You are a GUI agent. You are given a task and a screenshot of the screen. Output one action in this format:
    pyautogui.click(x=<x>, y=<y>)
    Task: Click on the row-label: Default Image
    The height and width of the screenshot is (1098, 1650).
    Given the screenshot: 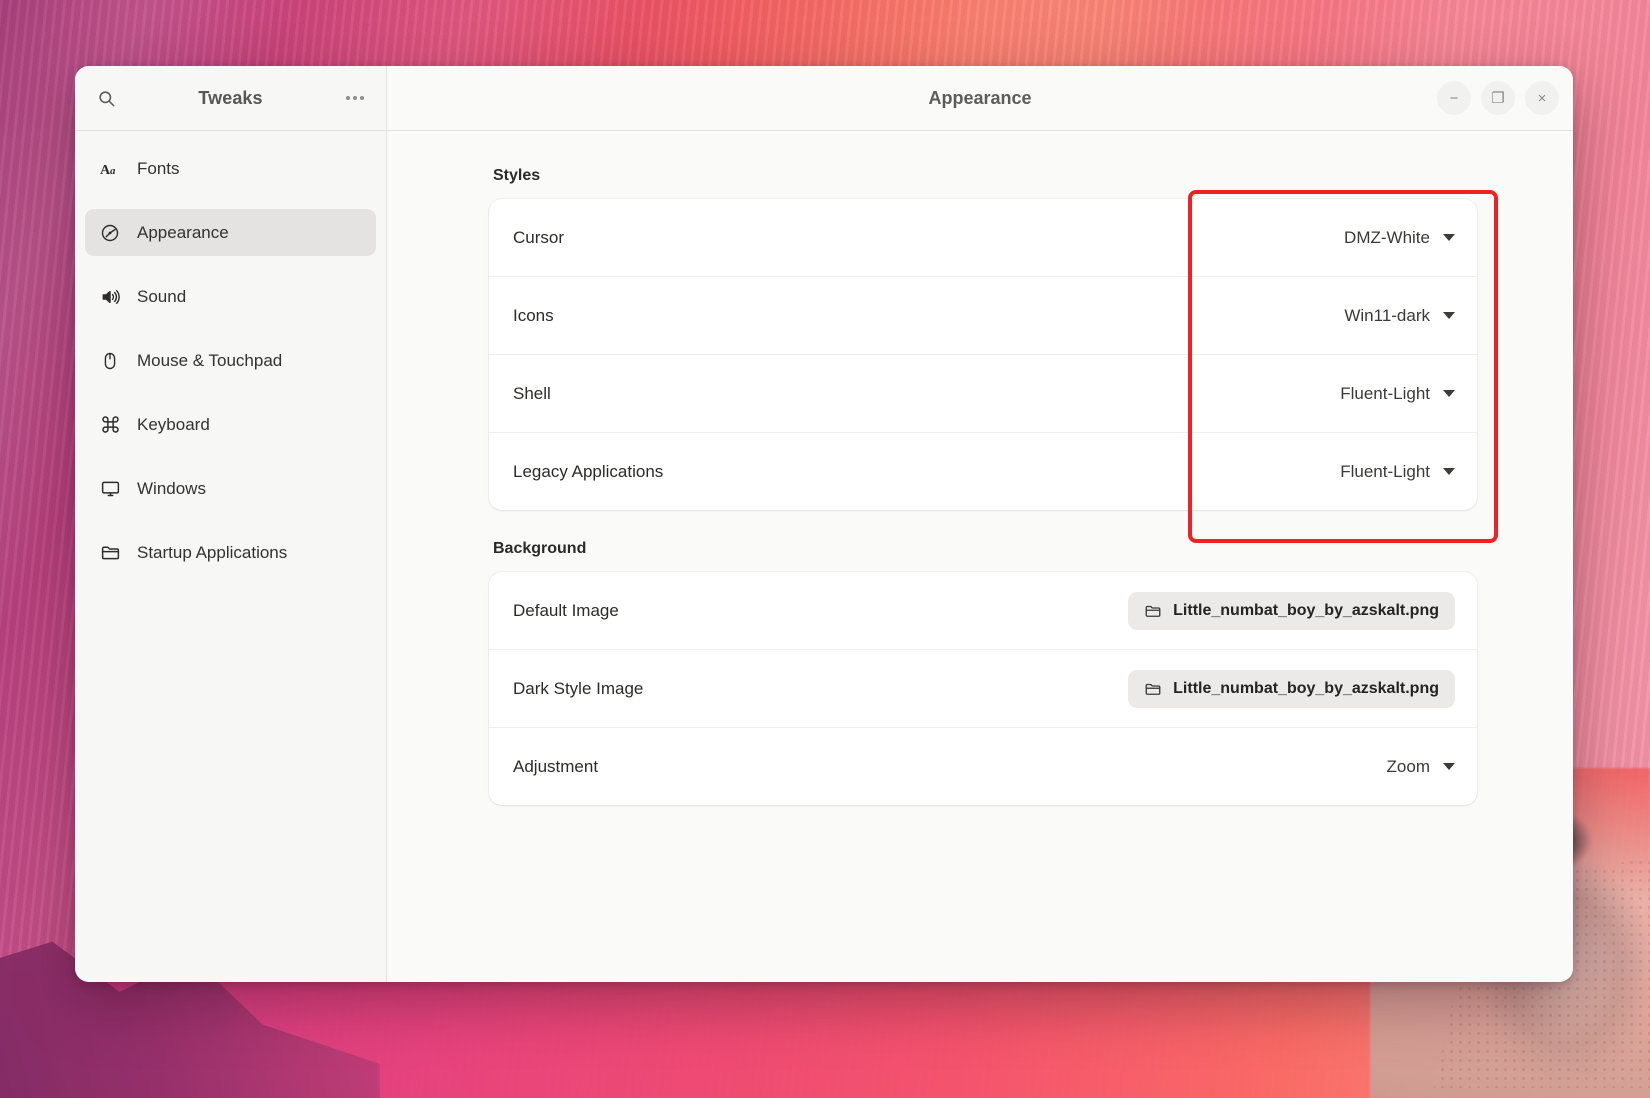 What is the action you would take?
    pyautogui.click(x=566, y=610)
    